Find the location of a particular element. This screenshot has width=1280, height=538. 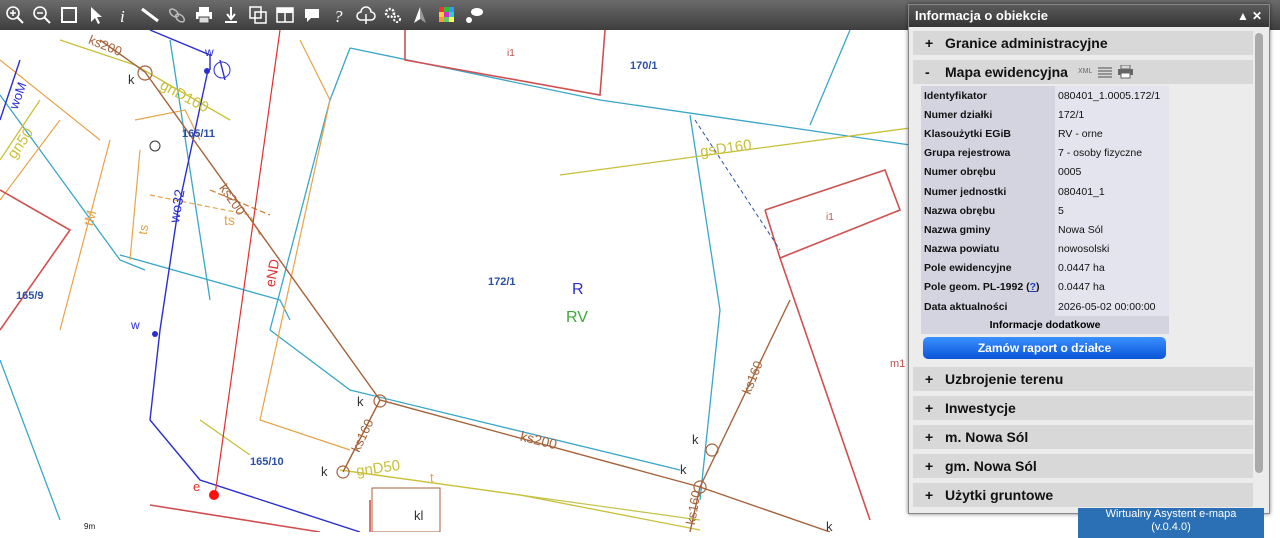

attribute-key: Data aktualności is located at coordinates (988, 307).